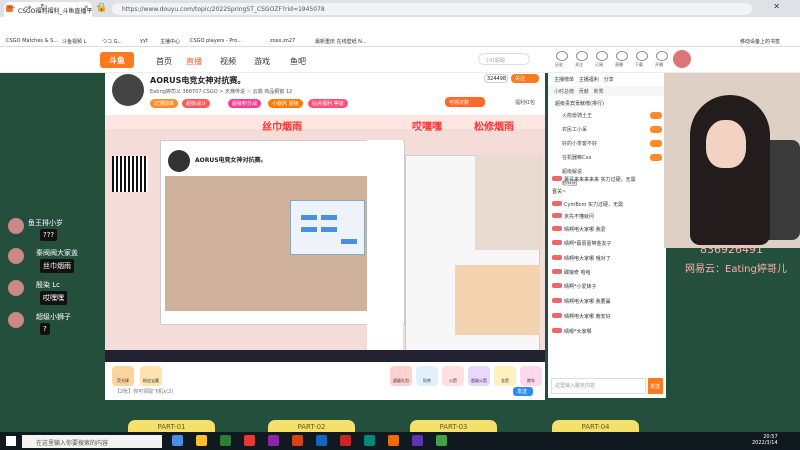 This screenshot has height=450, width=800. I want to click on start-live-icon, so click(662, 56).